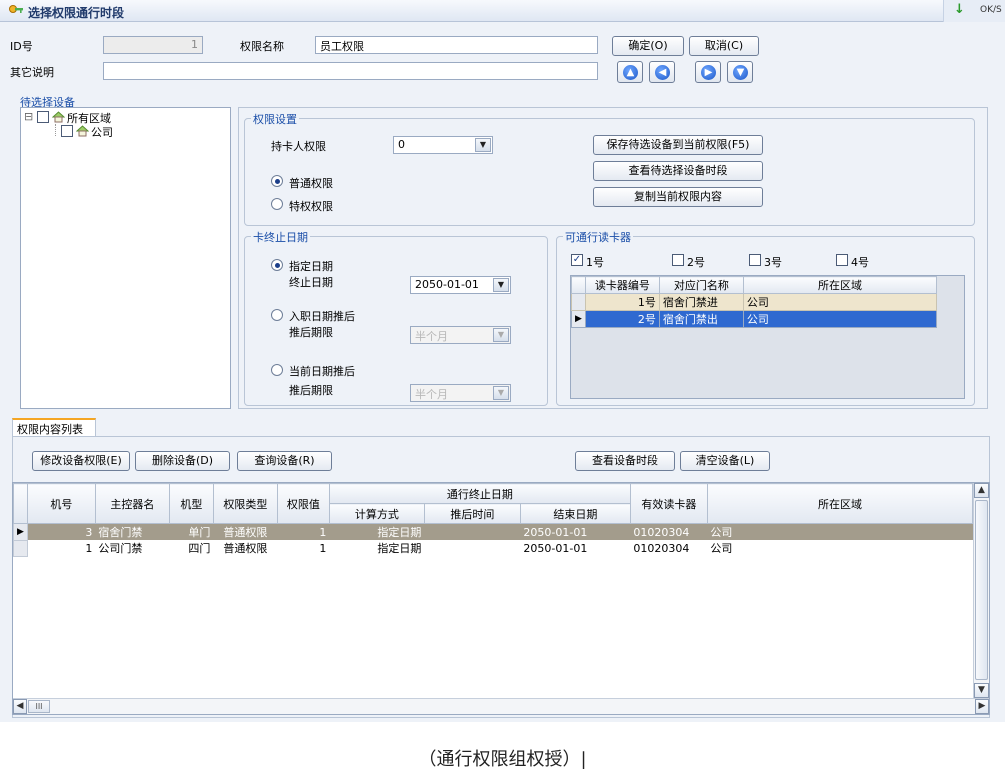 This screenshot has height=776, width=1005. Describe the element at coordinates (81, 461) in the screenshot. I see `edit-device-button: 修改设备权限(E)` at that location.